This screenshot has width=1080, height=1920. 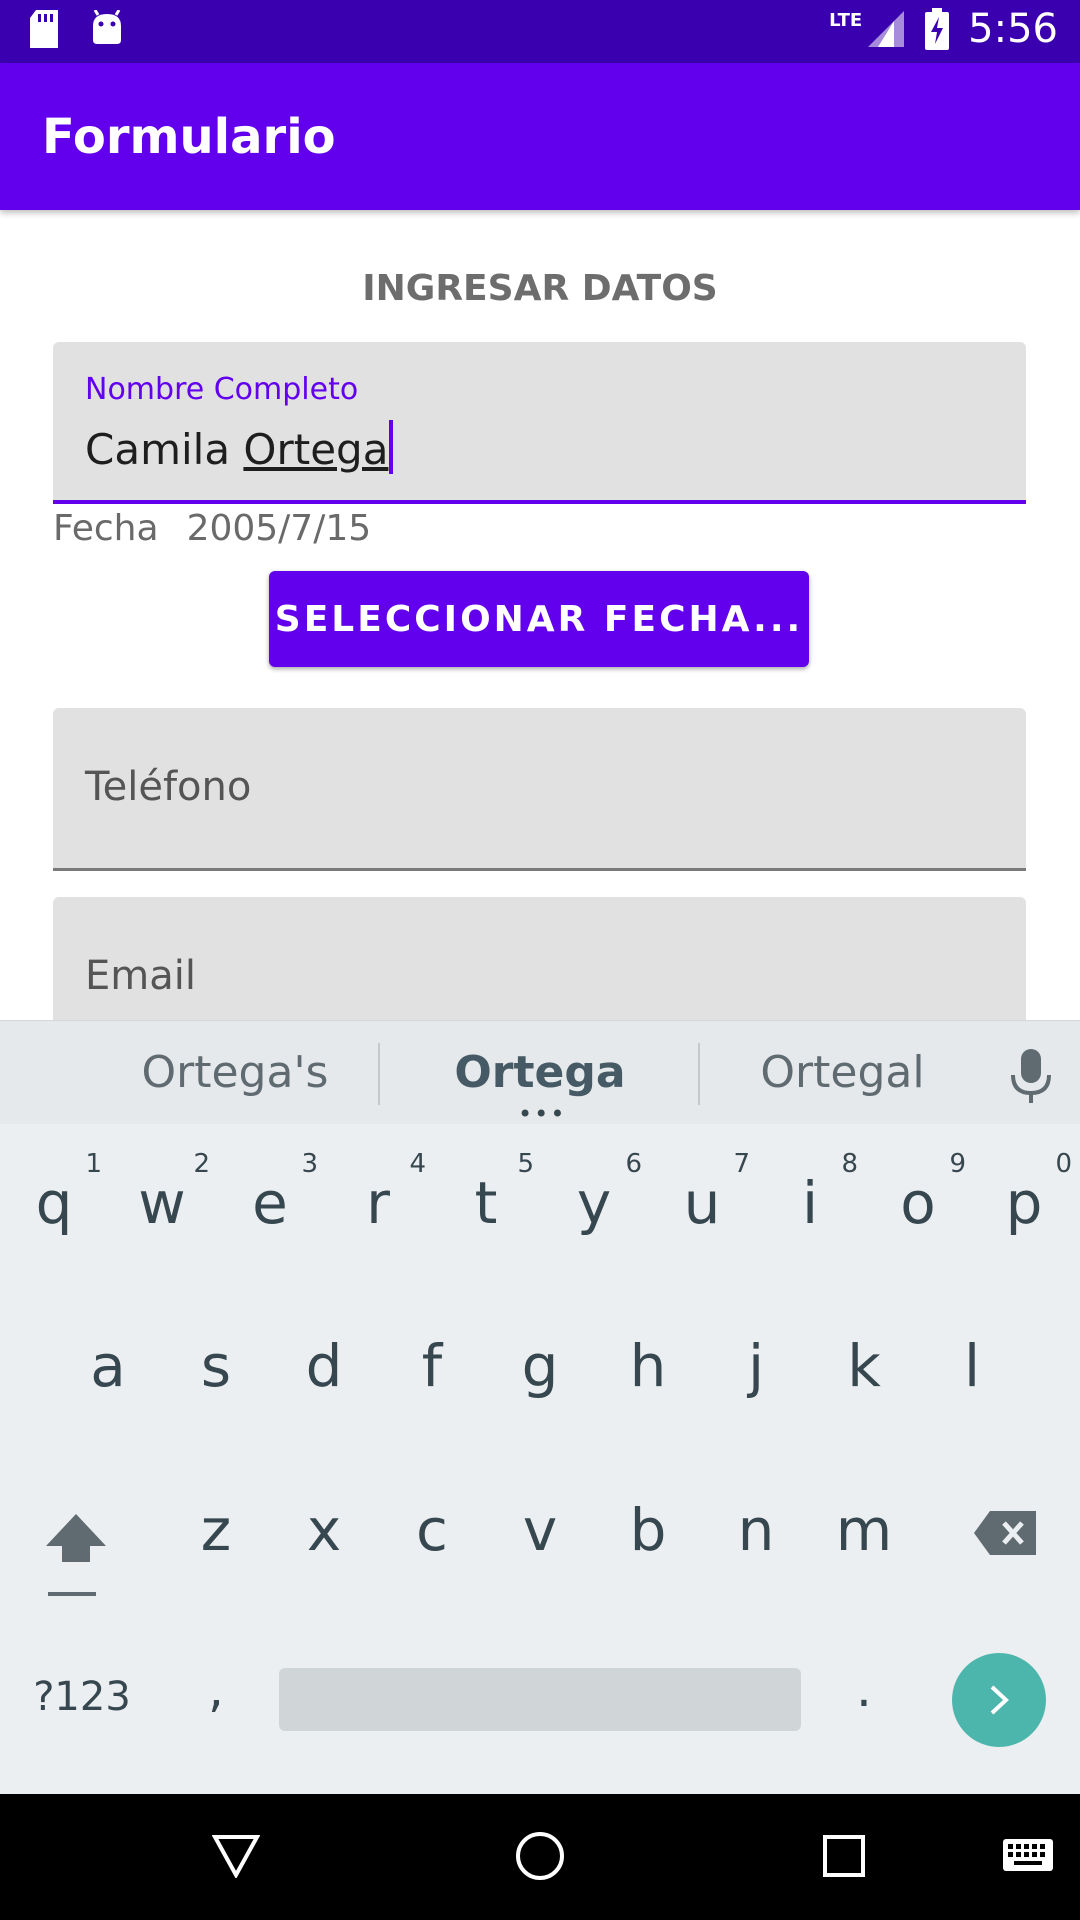 I want to click on next-key, so click(x=999, y=1700).